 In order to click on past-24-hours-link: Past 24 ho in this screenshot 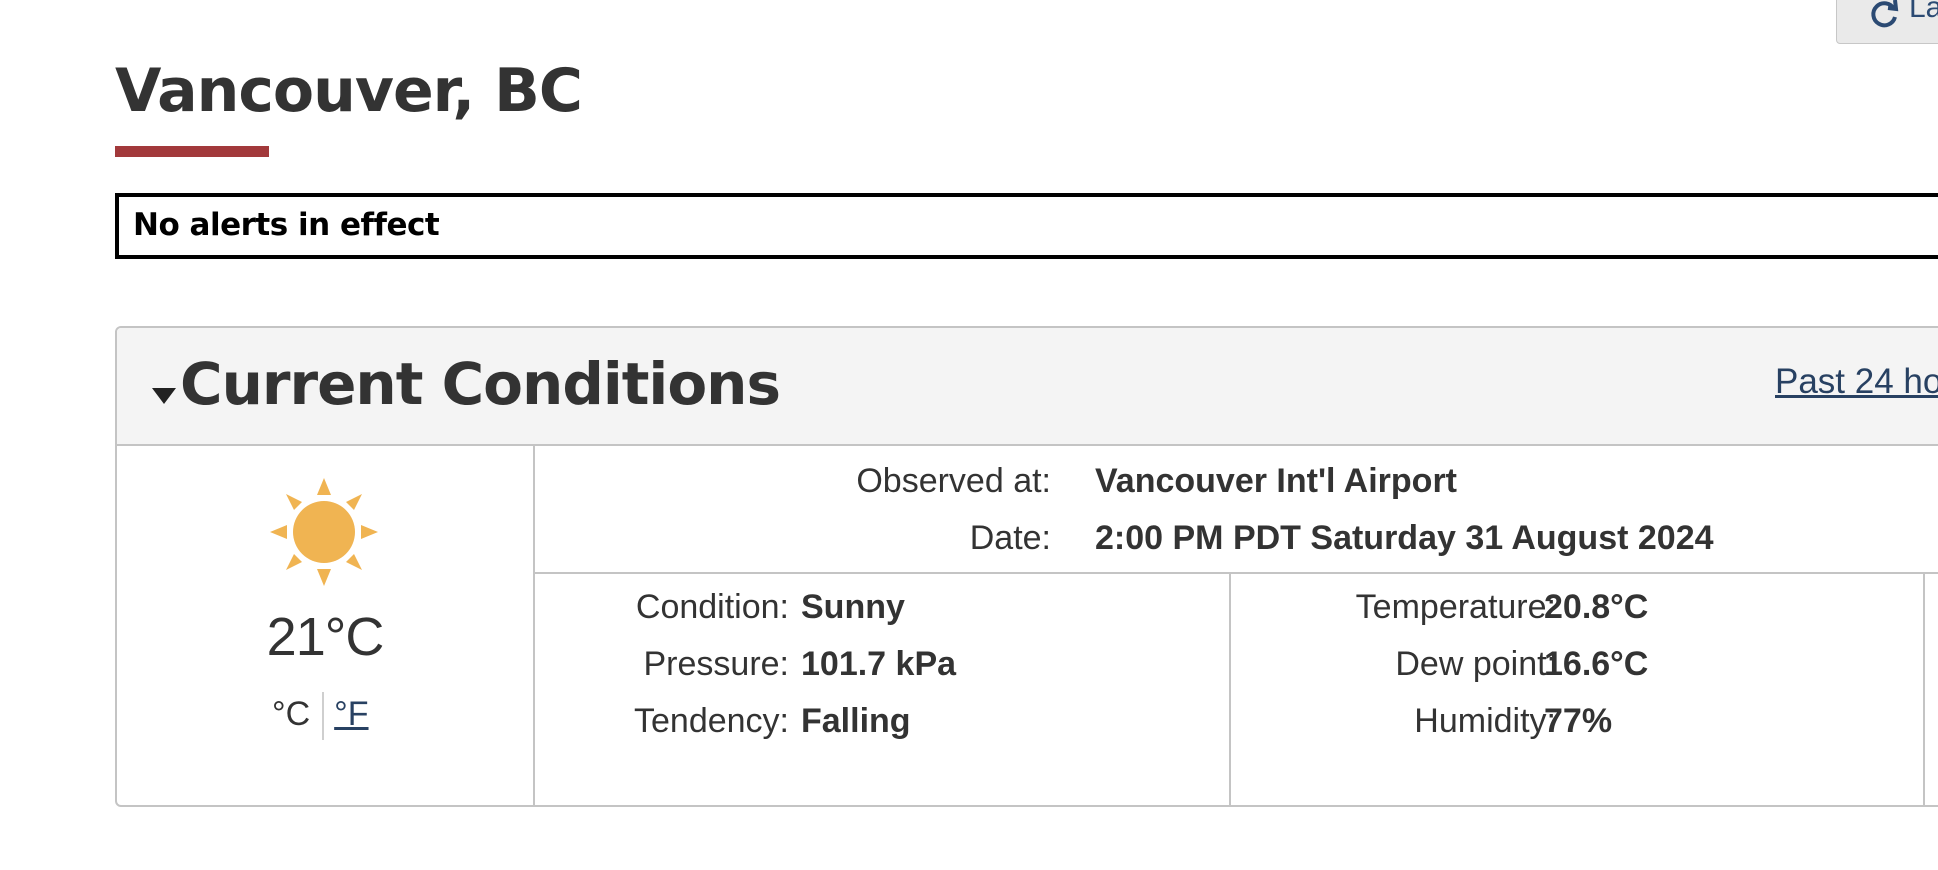, I will do `click(1856, 382)`.